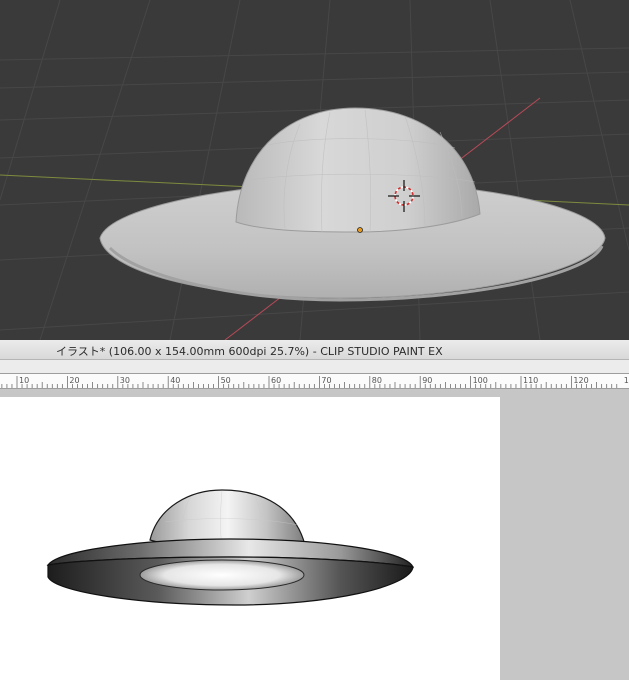 The image size is (629, 680). What do you see at coordinates (230, 547) in the screenshot?
I see `rendered-saucer-illustration` at bounding box center [230, 547].